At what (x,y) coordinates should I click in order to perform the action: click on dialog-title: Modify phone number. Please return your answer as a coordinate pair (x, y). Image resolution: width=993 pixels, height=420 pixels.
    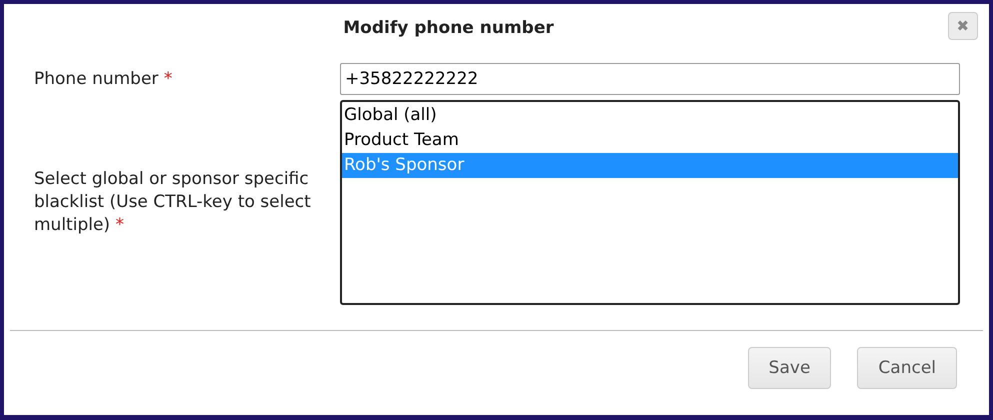
    Looking at the image, I should click on (448, 28).